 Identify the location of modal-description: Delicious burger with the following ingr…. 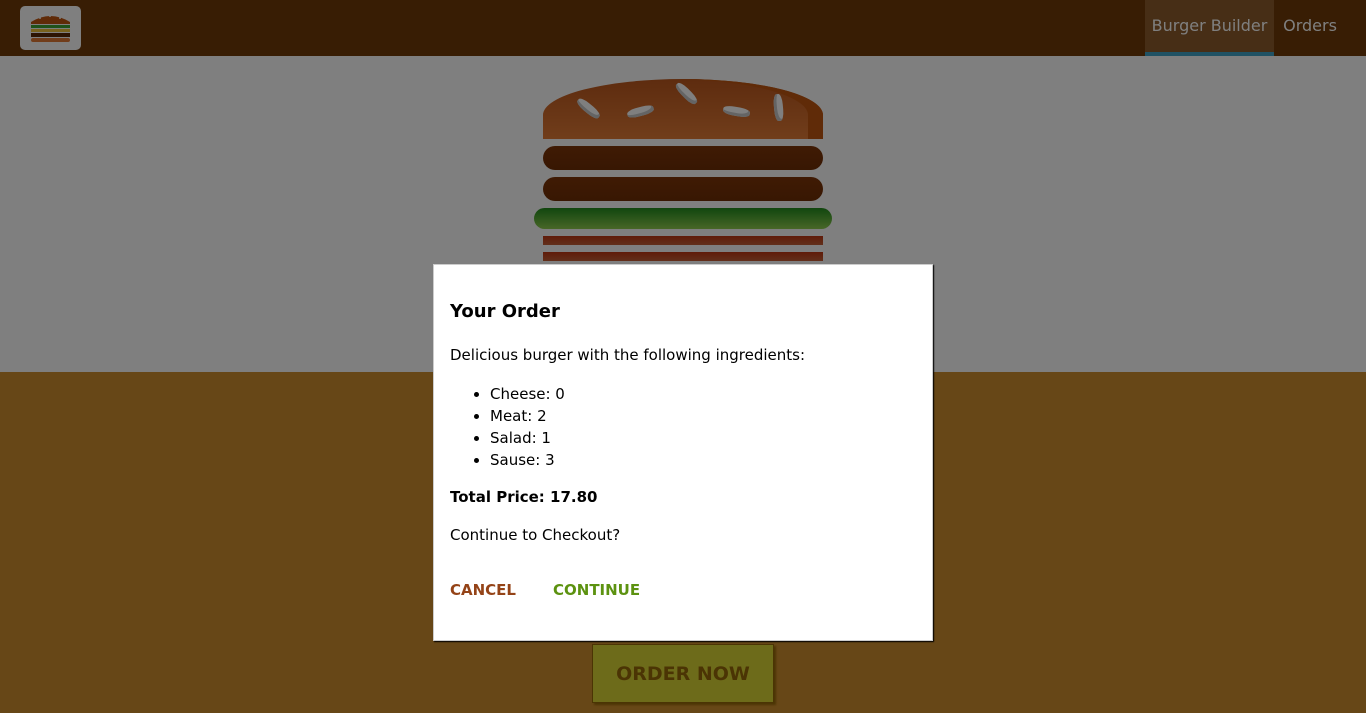
(628, 355).